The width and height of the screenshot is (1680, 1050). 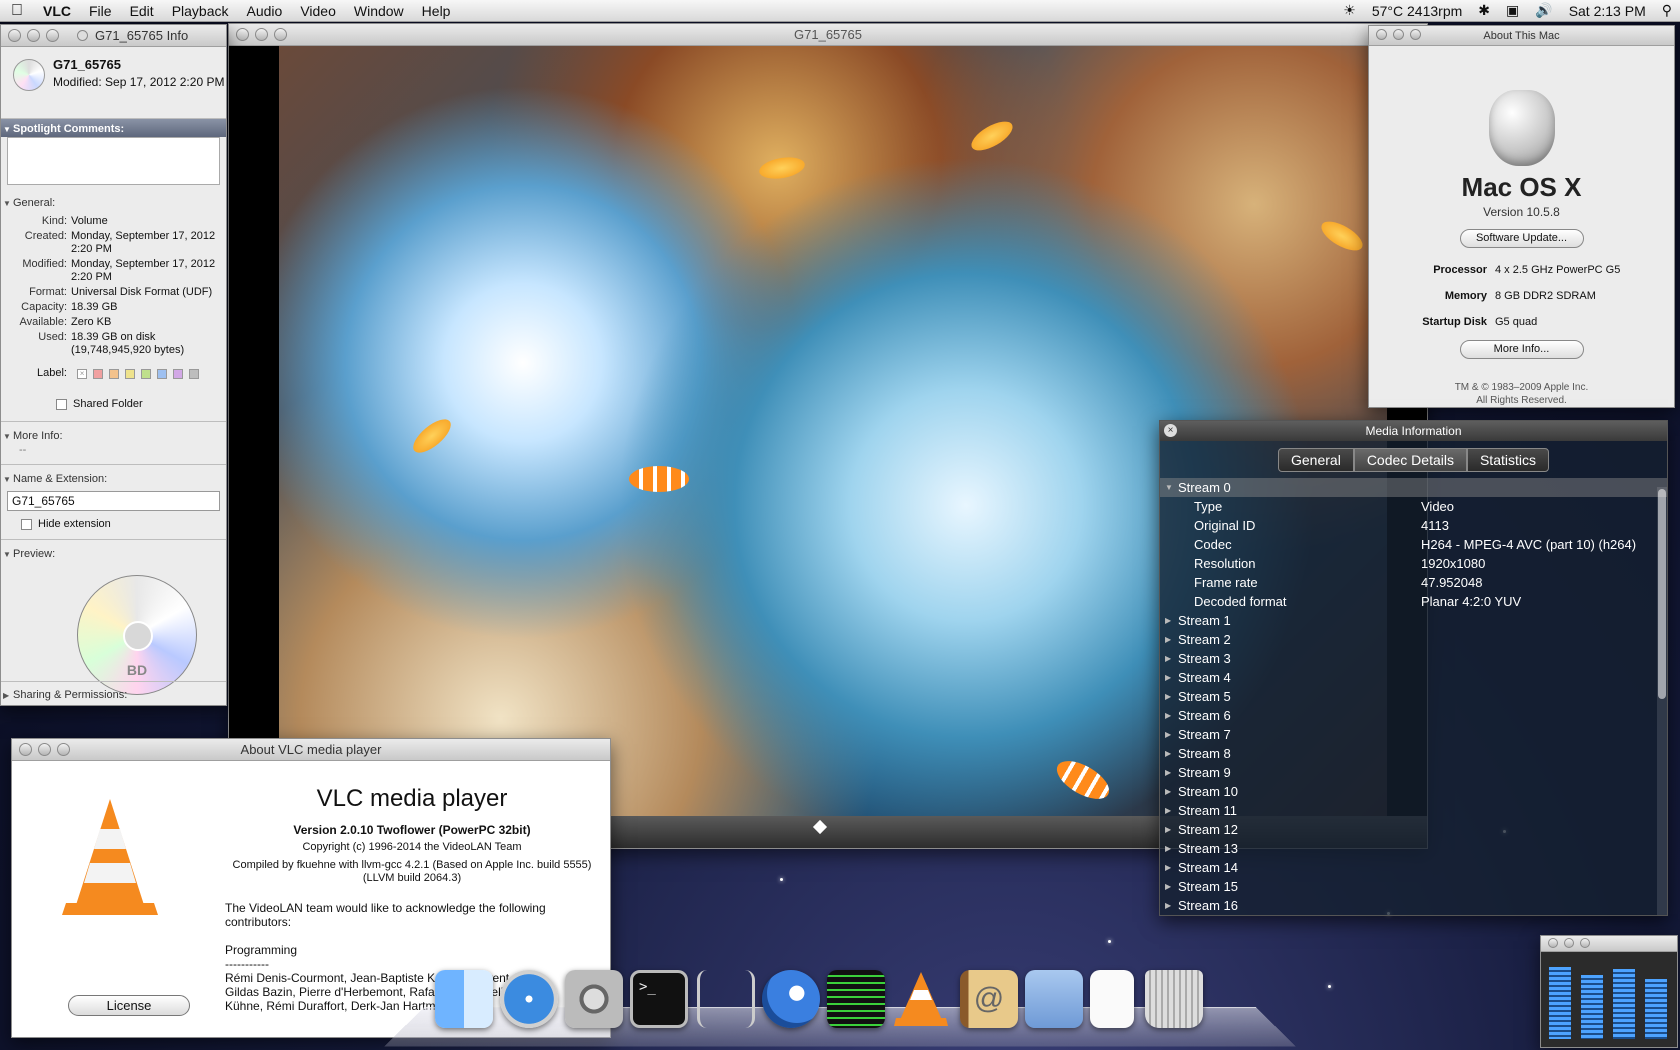 What do you see at coordinates (82, 374) in the screenshot?
I see `label-none: ×` at bounding box center [82, 374].